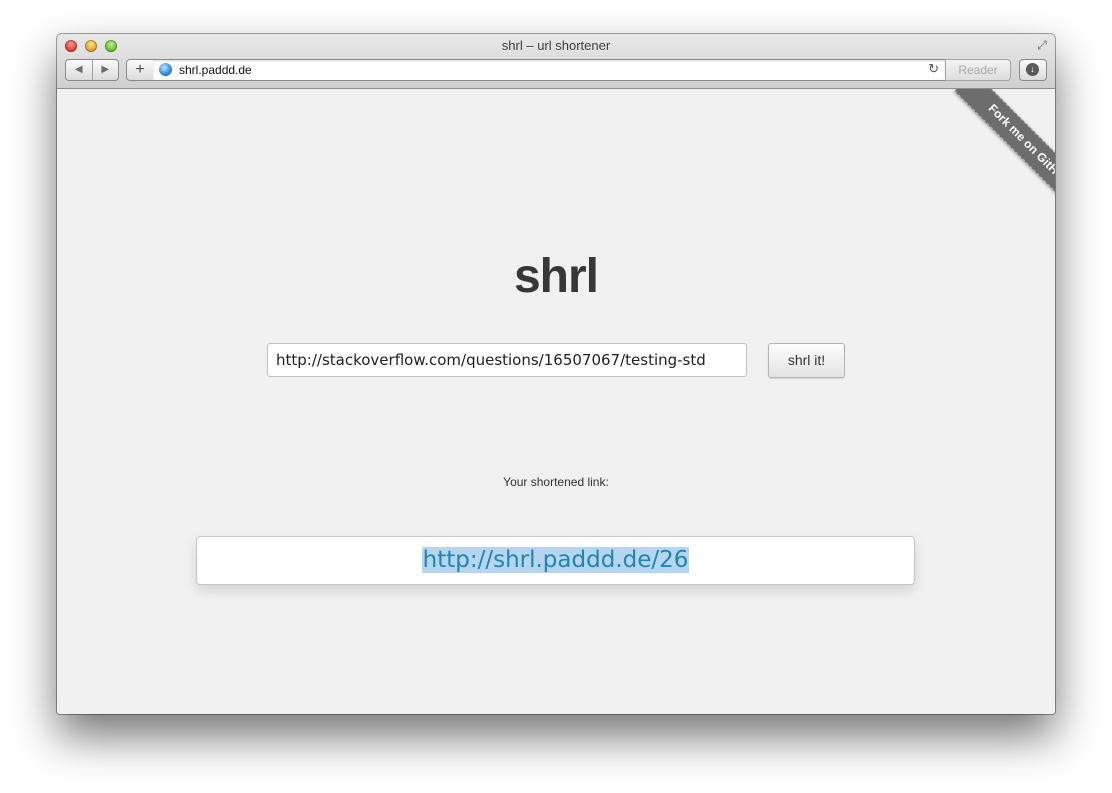  What do you see at coordinates (933, 69) in the screenshot?
I see `reload-icon: ↻` at bounding box center [933, 69].